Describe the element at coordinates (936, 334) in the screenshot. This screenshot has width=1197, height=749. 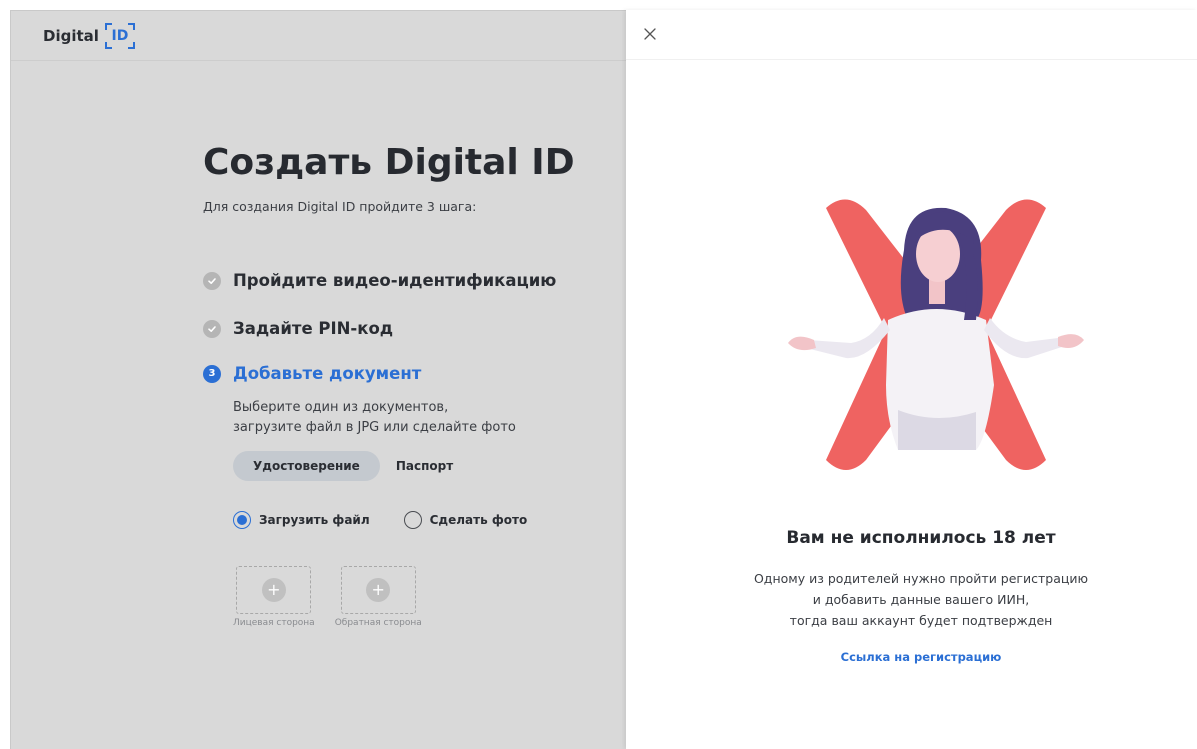
I see `shrugging-woman-illustration` at that location.